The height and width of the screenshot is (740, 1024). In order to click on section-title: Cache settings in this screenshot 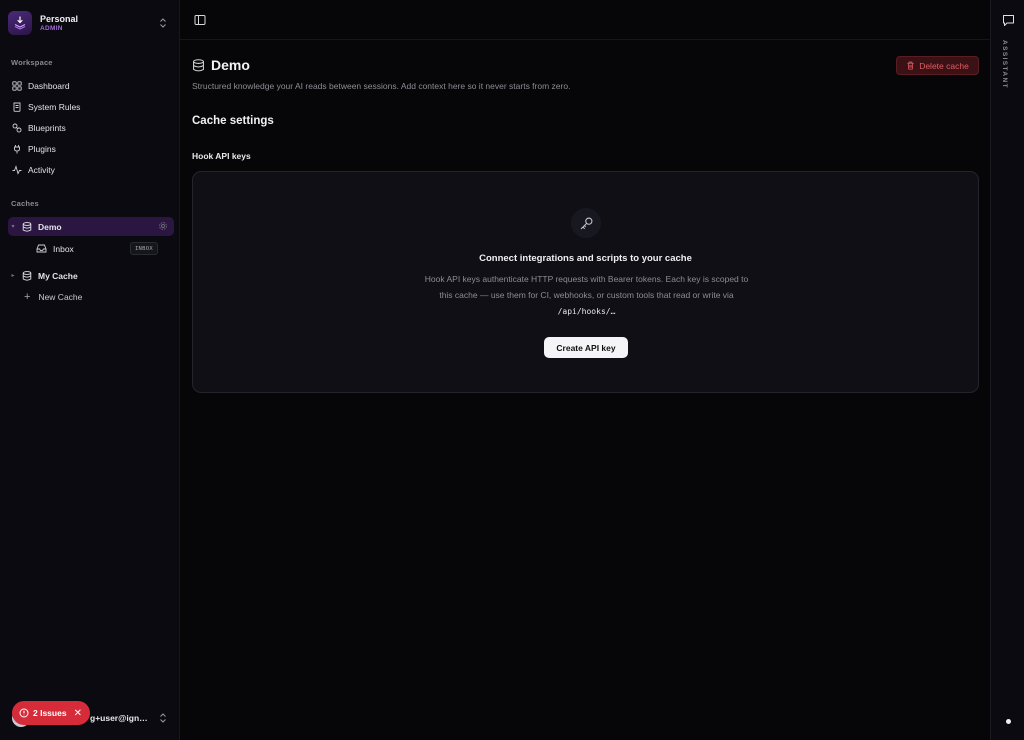, I will do `click(233, 121)`.